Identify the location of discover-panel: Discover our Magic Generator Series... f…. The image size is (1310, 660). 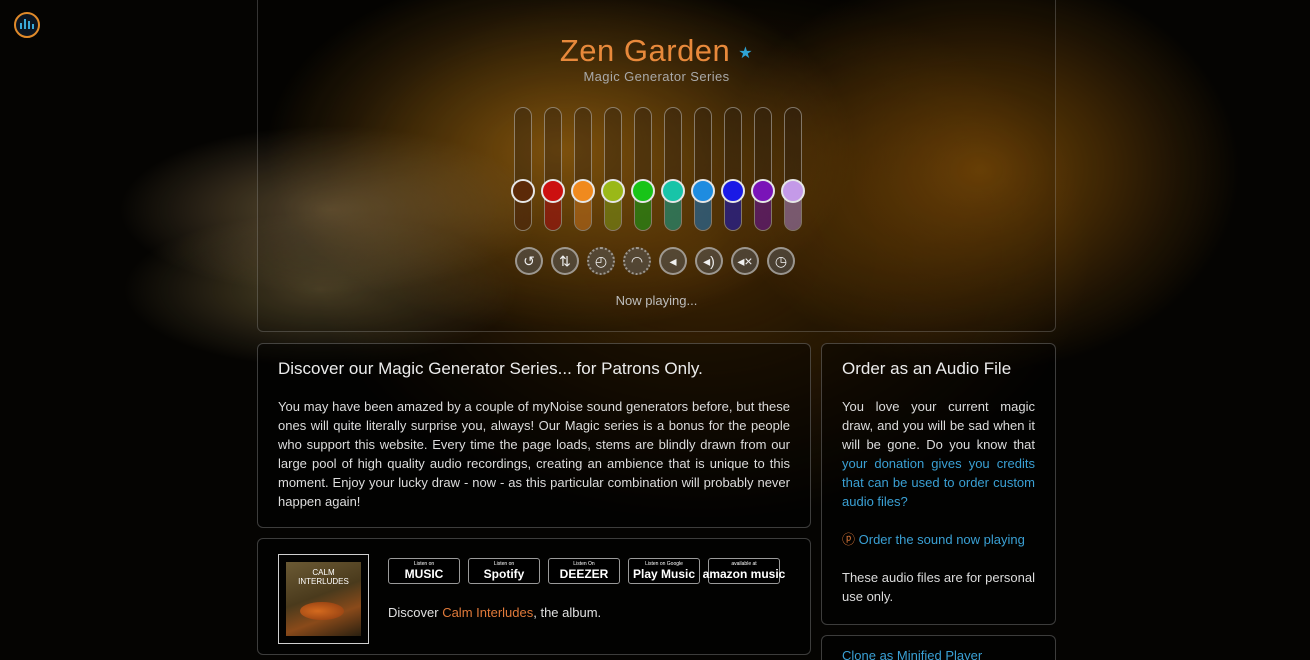
(534, 435).